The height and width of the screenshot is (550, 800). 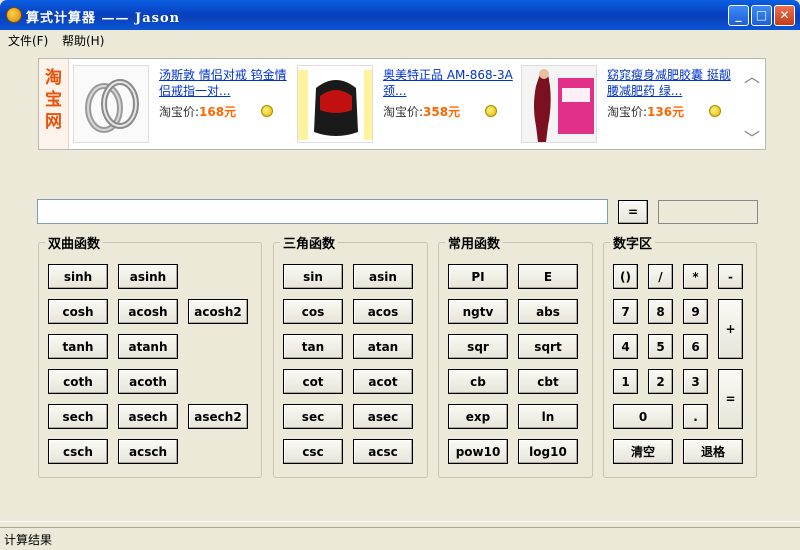 What do you see at coordinates (400, 40) in the screenshot?
I see `menu-bar: 文件(F) 帮助(H)` at bounding box center [400, 40].